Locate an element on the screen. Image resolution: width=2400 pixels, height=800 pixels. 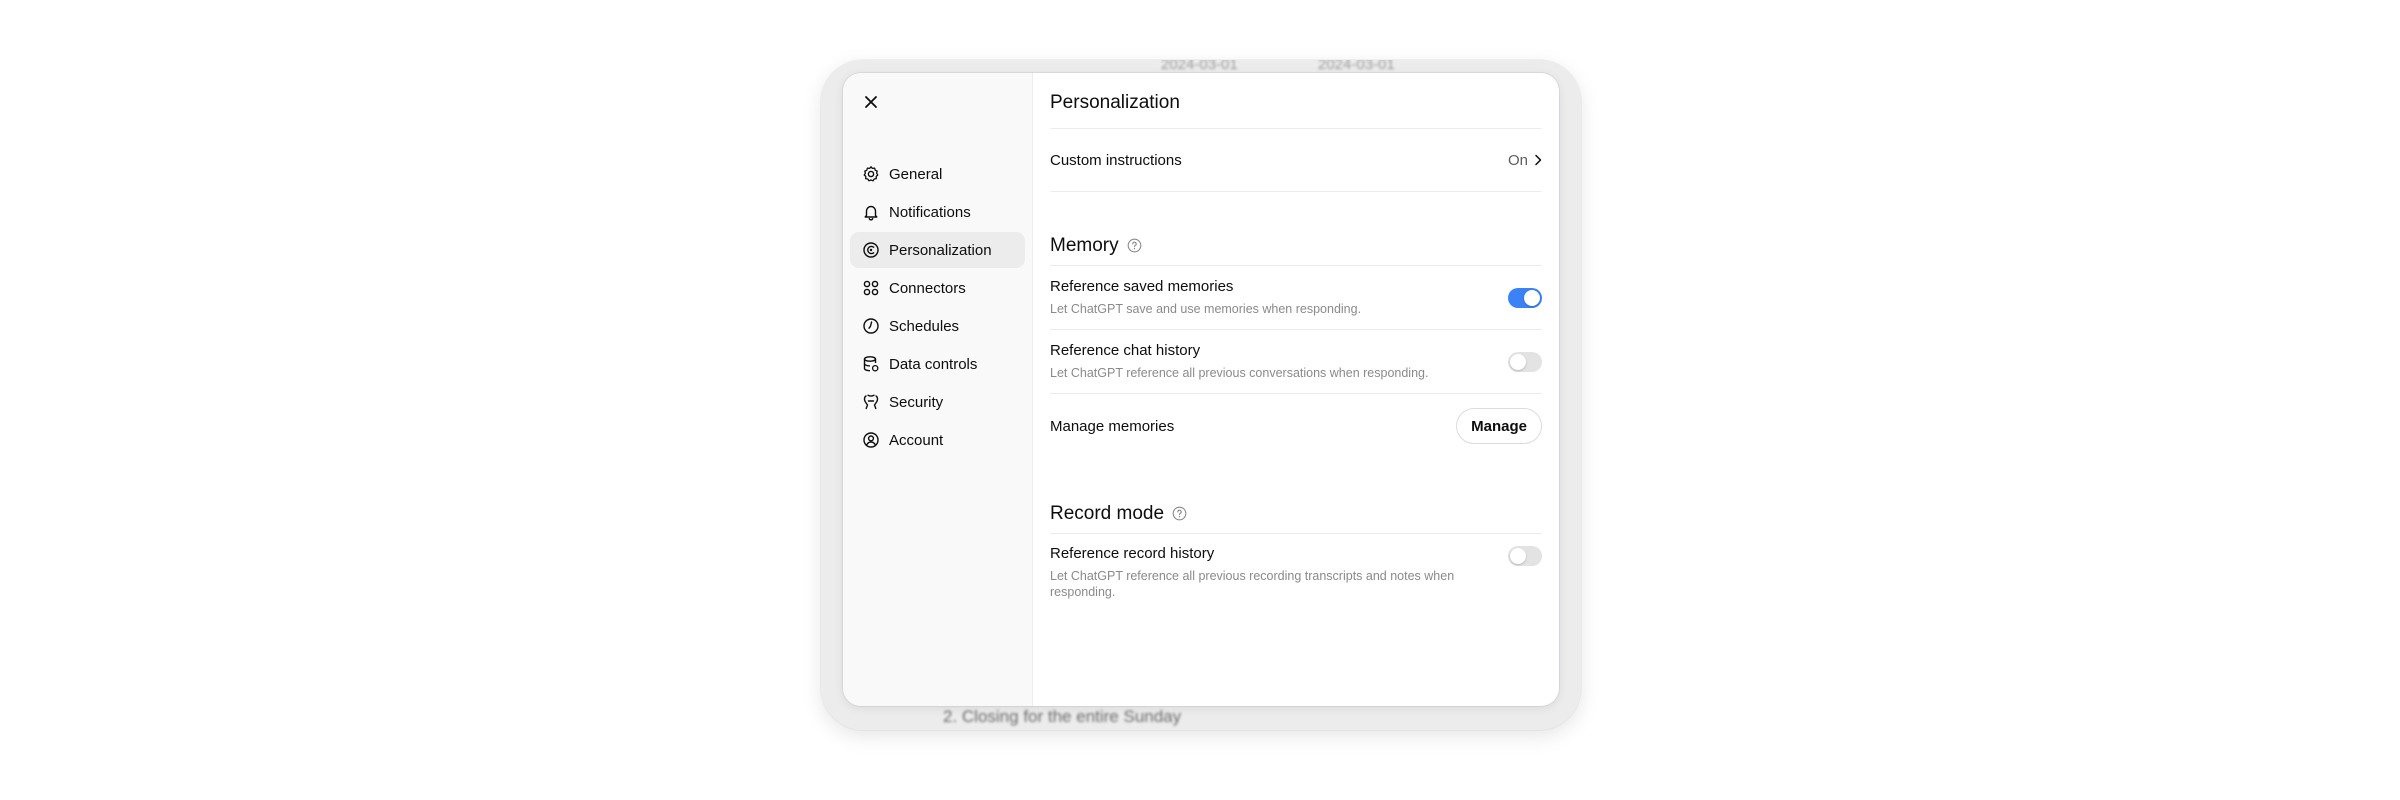
memory-section-title: Memory is located at coordinates (1296, 246).